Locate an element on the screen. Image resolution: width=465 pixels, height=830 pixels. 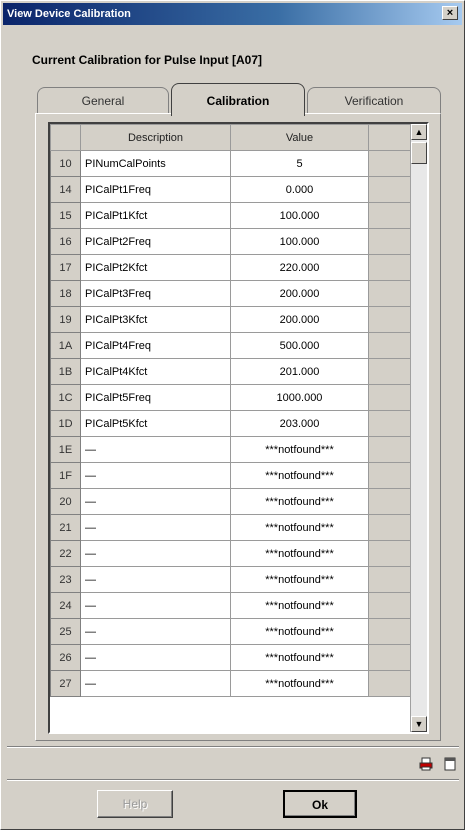
value-cell: 5 is located at coordinates (299, 163).